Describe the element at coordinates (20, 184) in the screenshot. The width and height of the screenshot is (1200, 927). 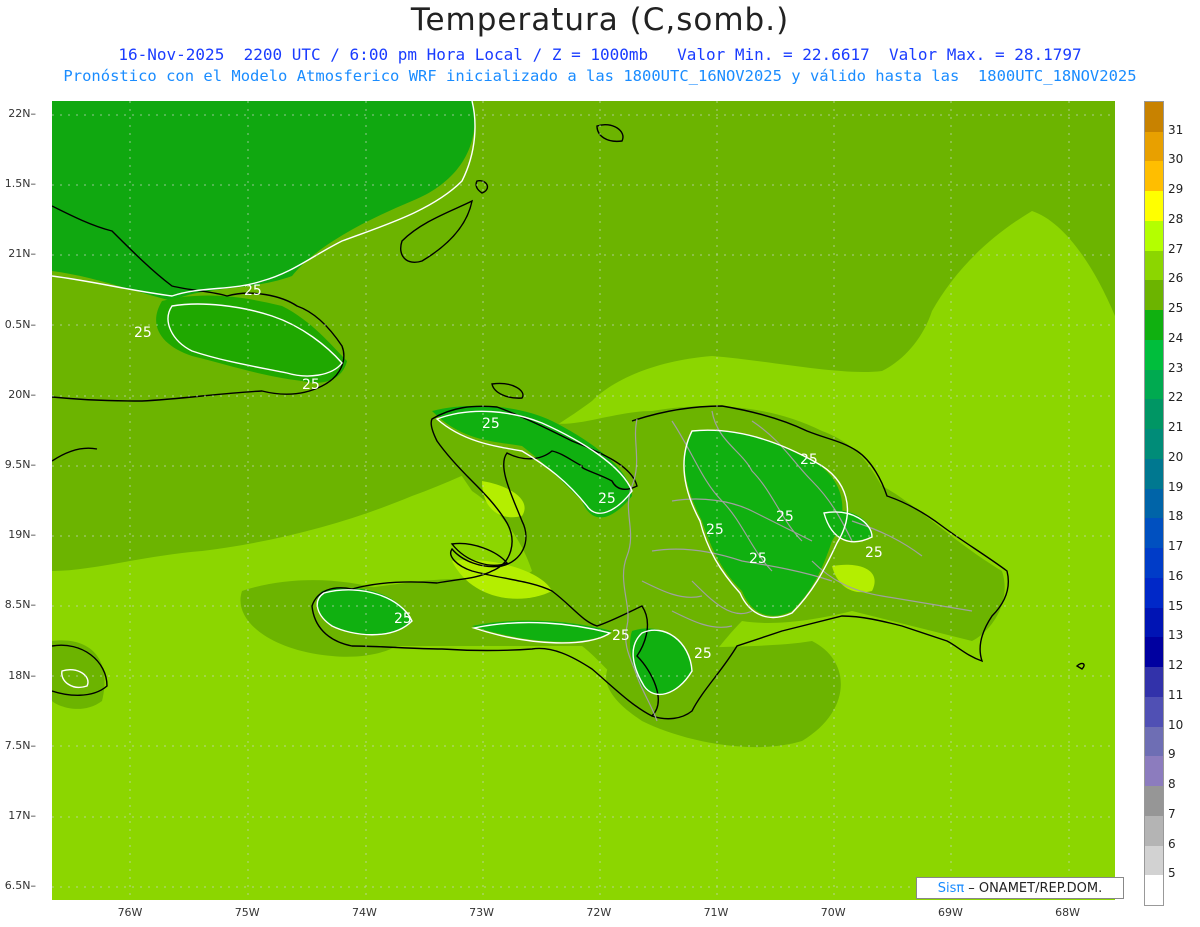
I see `latitude-label: 1.5N–` at that location.